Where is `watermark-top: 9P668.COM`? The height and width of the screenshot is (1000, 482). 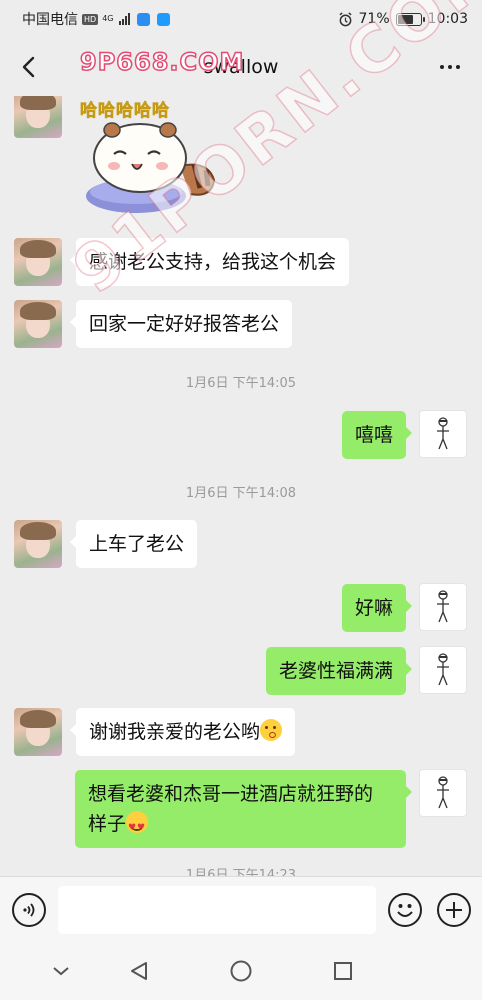 watermark-top: 9P668.COM is located at coordinates (162, 62).